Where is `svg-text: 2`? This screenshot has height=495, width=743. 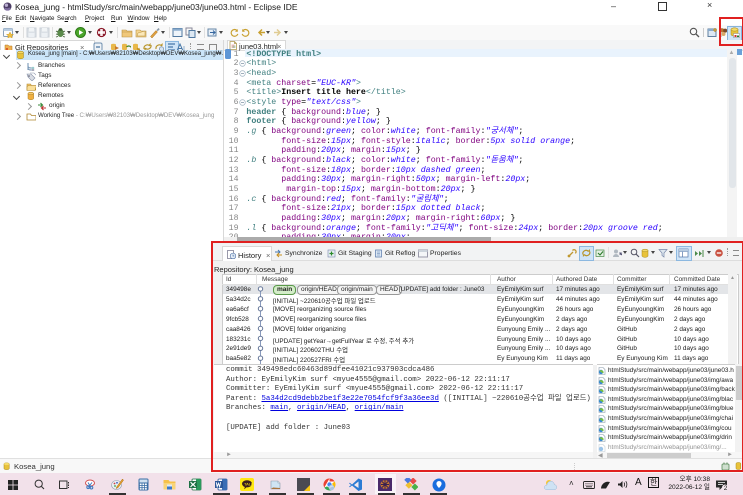
svg-text: 2 is located at coordinates (726, 488).